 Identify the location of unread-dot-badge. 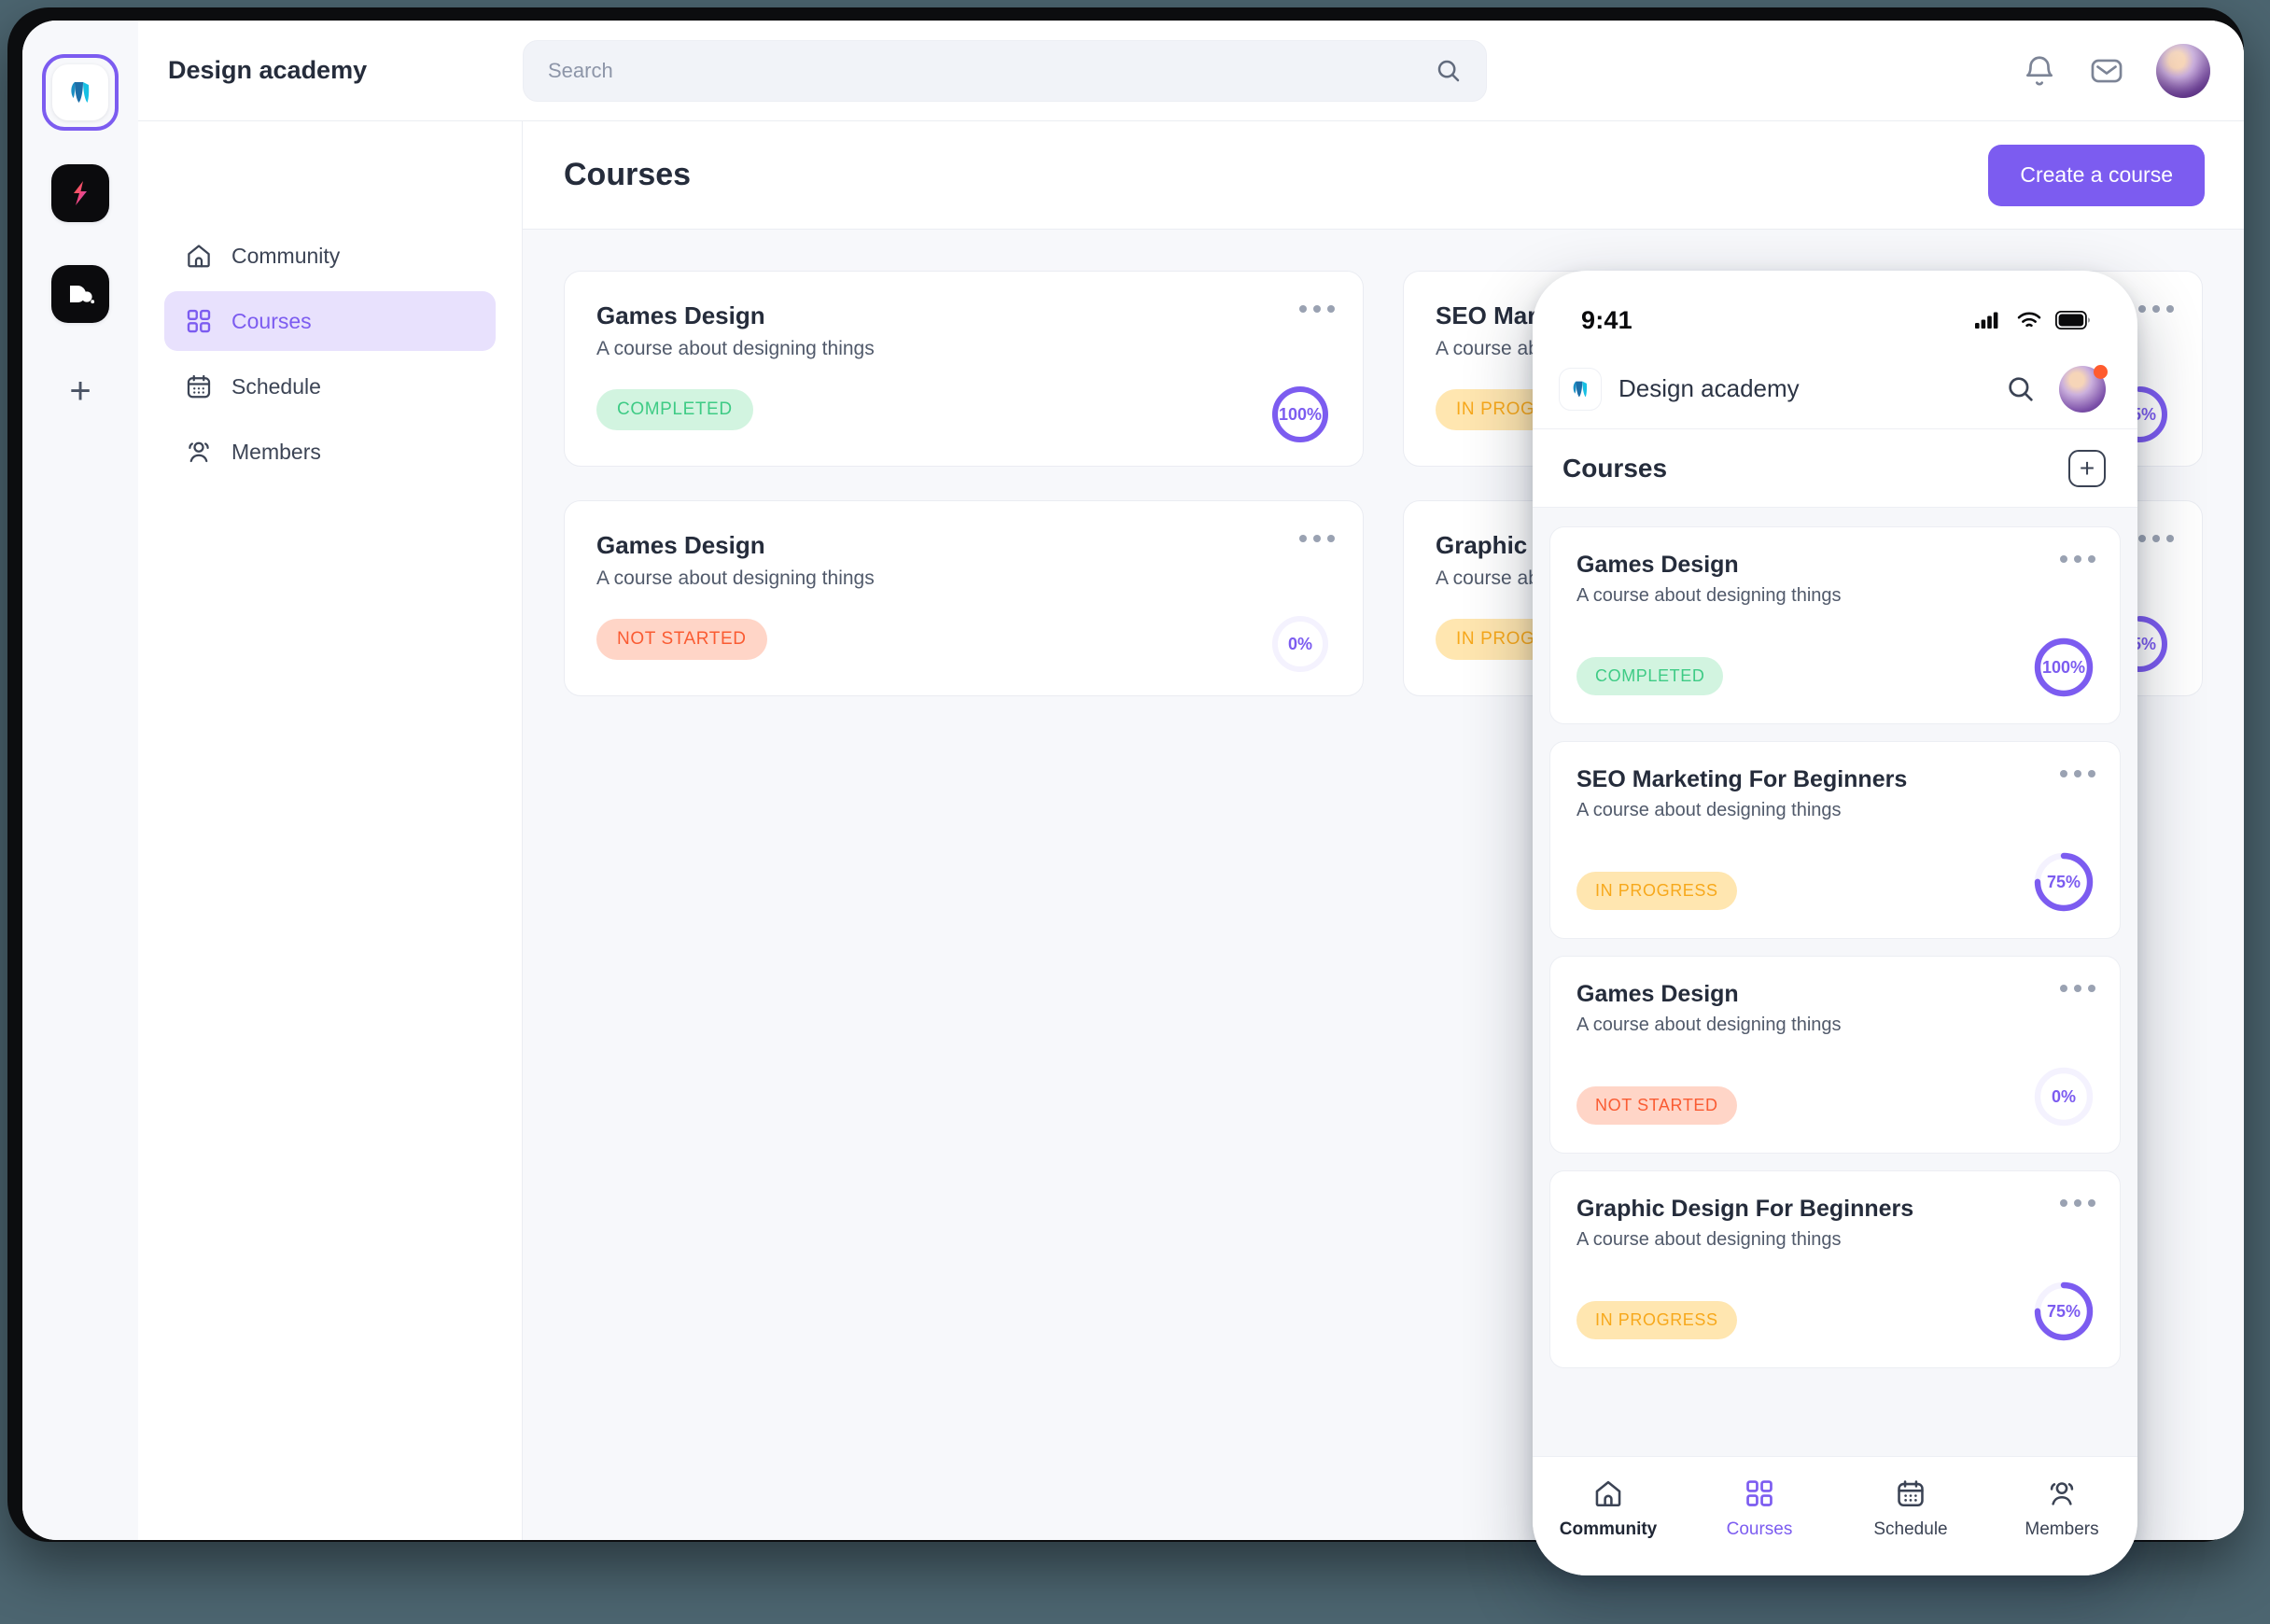
(2101, 371).